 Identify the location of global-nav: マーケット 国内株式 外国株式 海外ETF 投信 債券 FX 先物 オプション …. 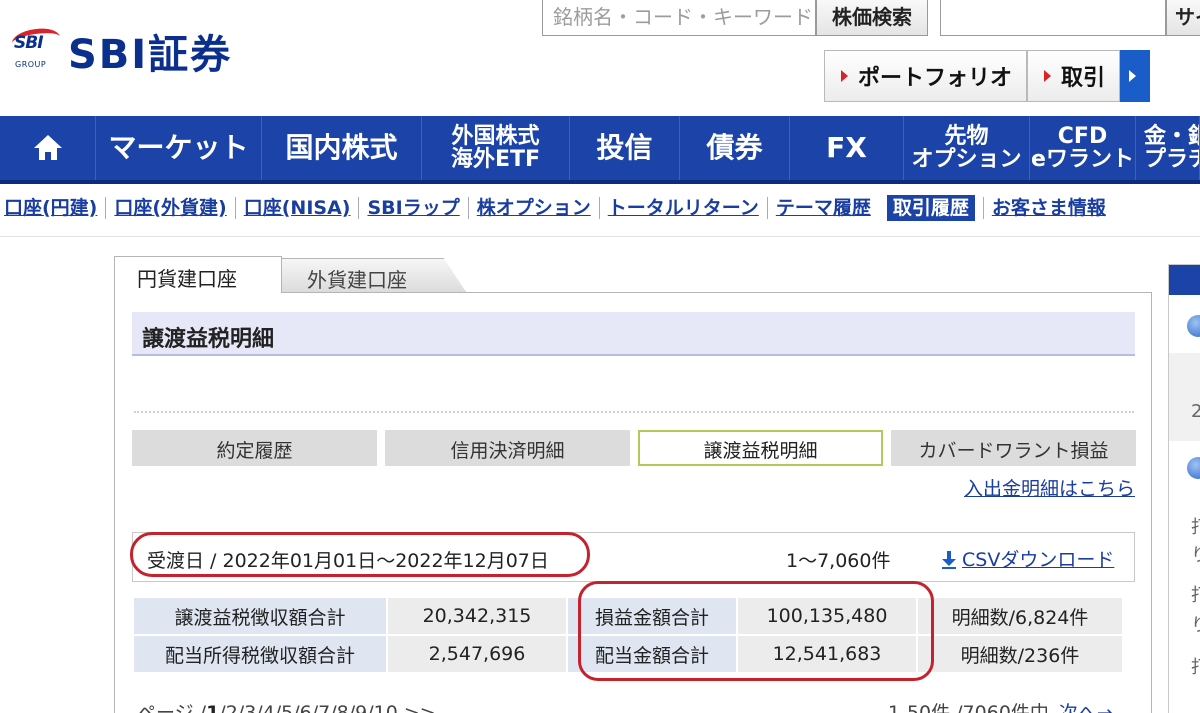
(600, 150).